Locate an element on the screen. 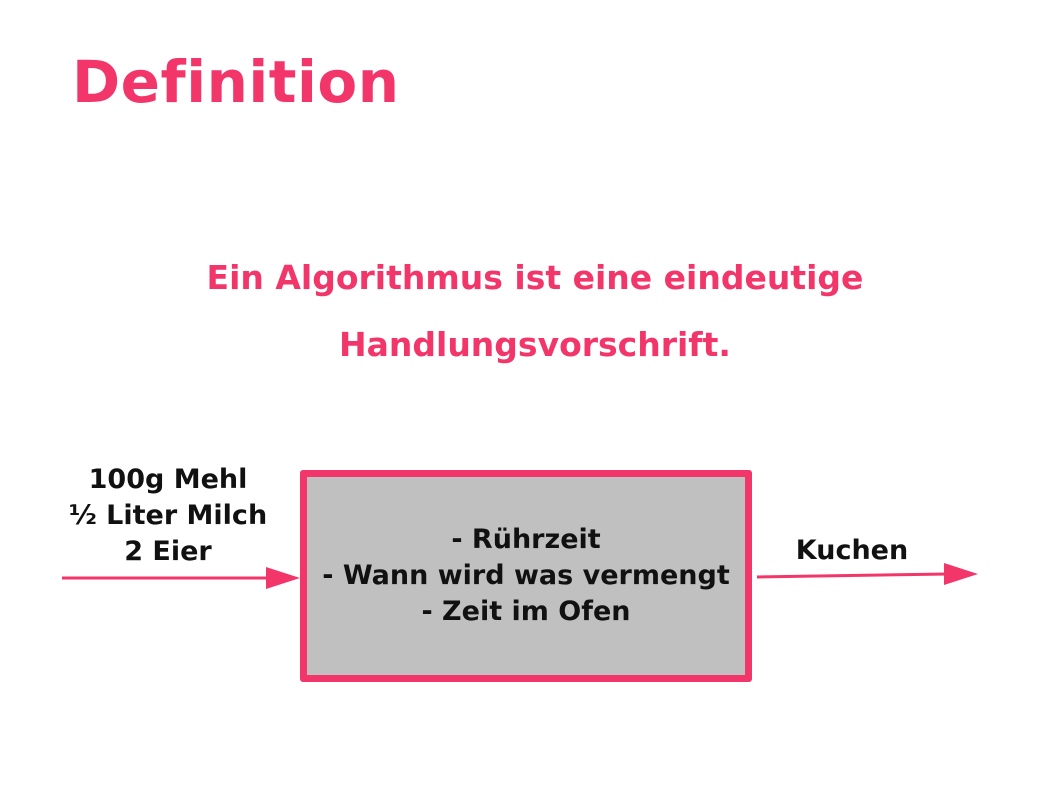 This screenshot has height=793, width=1059. input-arrow is located at coordinates (181, 578).